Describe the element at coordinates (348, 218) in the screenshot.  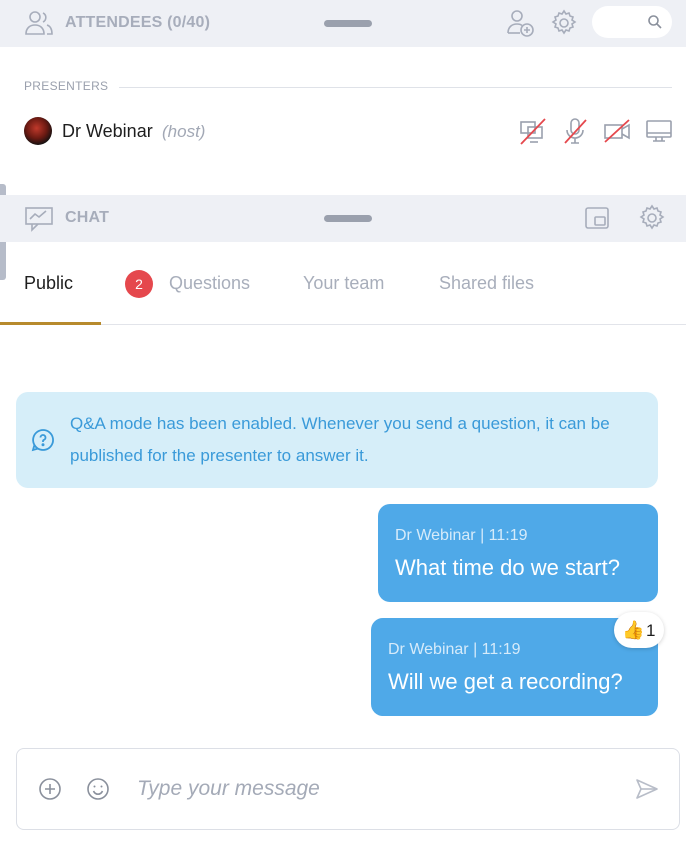
I see `chat-drag-handle` at that location.